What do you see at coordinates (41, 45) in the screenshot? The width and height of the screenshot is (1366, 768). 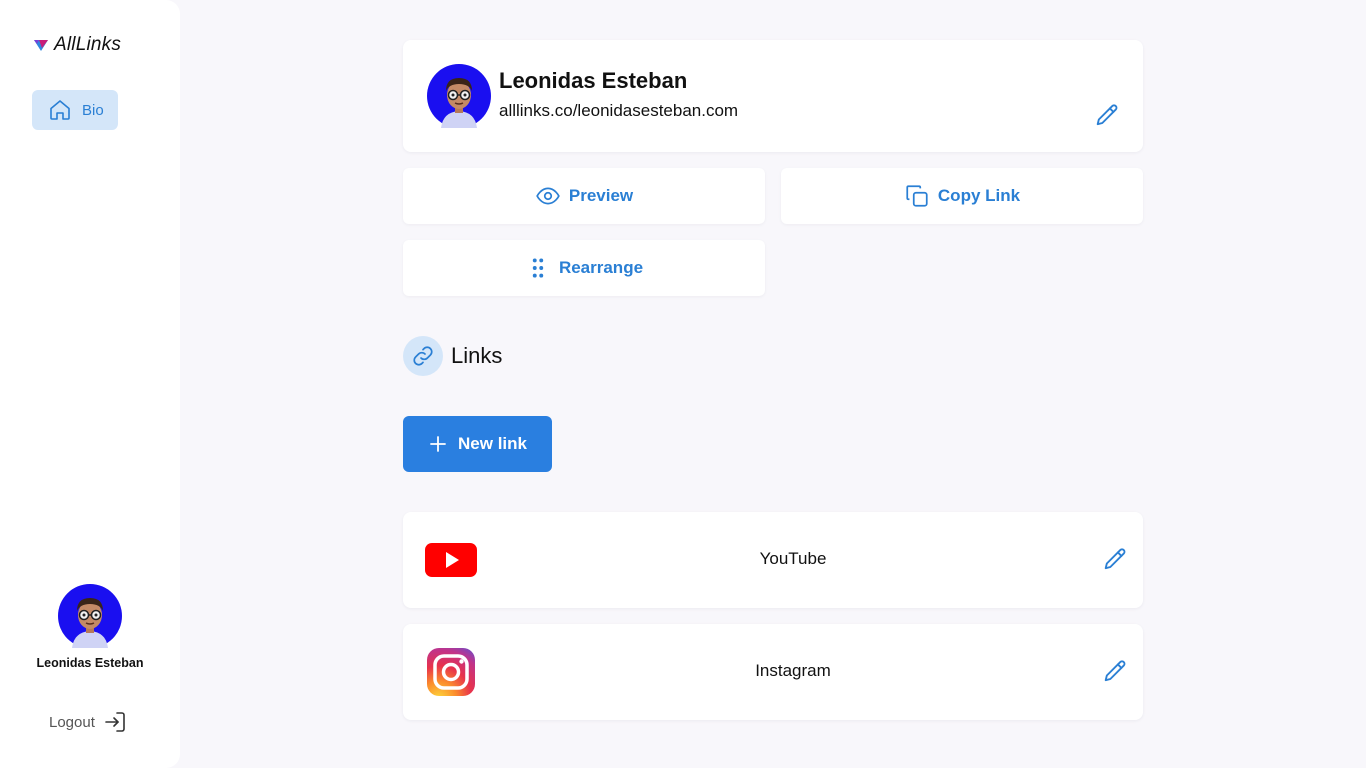 I see `allLinks-logo-icon` at bounding box center [41, 45].